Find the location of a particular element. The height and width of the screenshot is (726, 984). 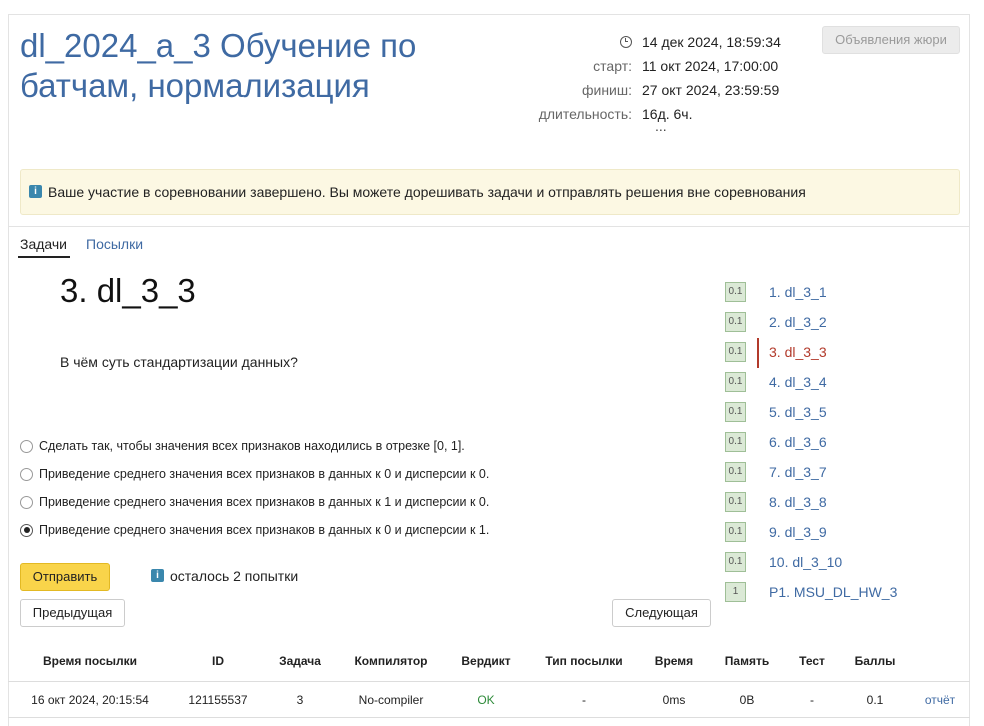

cell-id: 121155537 is located at coordinates (218, 700).